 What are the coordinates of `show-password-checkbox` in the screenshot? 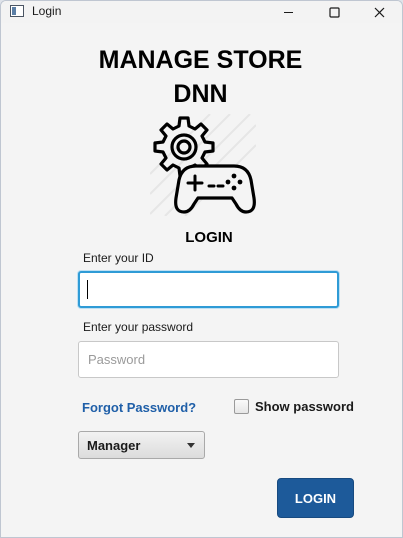 It's located at (241, 406).